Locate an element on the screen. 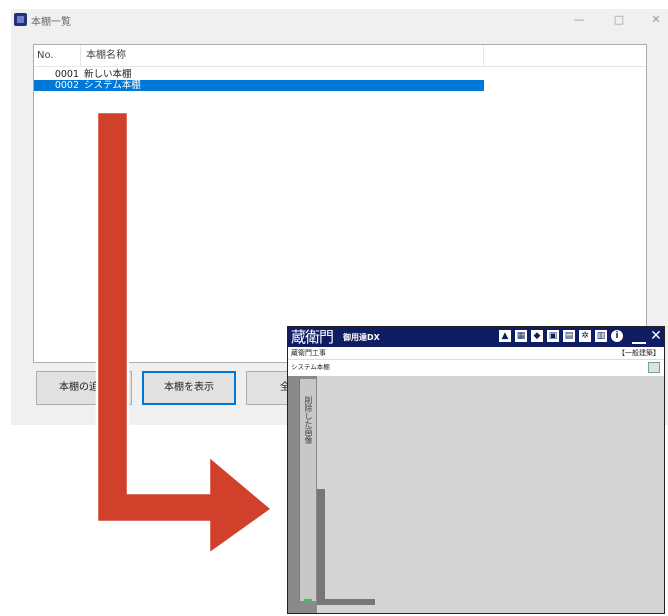 This screenshot has width=668, height=616. close-button: ✕ is located at coordinates (656, 20).